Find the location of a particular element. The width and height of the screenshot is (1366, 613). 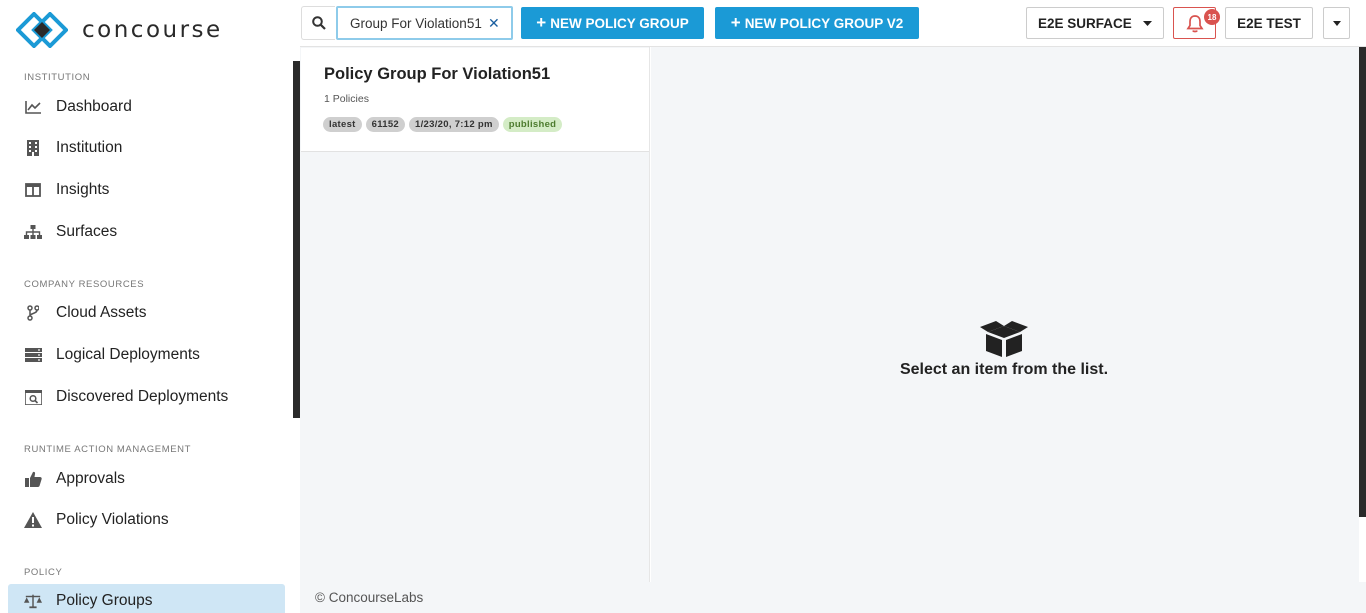

notification-count-badge: 18 is located at coordinates (1212, 17).